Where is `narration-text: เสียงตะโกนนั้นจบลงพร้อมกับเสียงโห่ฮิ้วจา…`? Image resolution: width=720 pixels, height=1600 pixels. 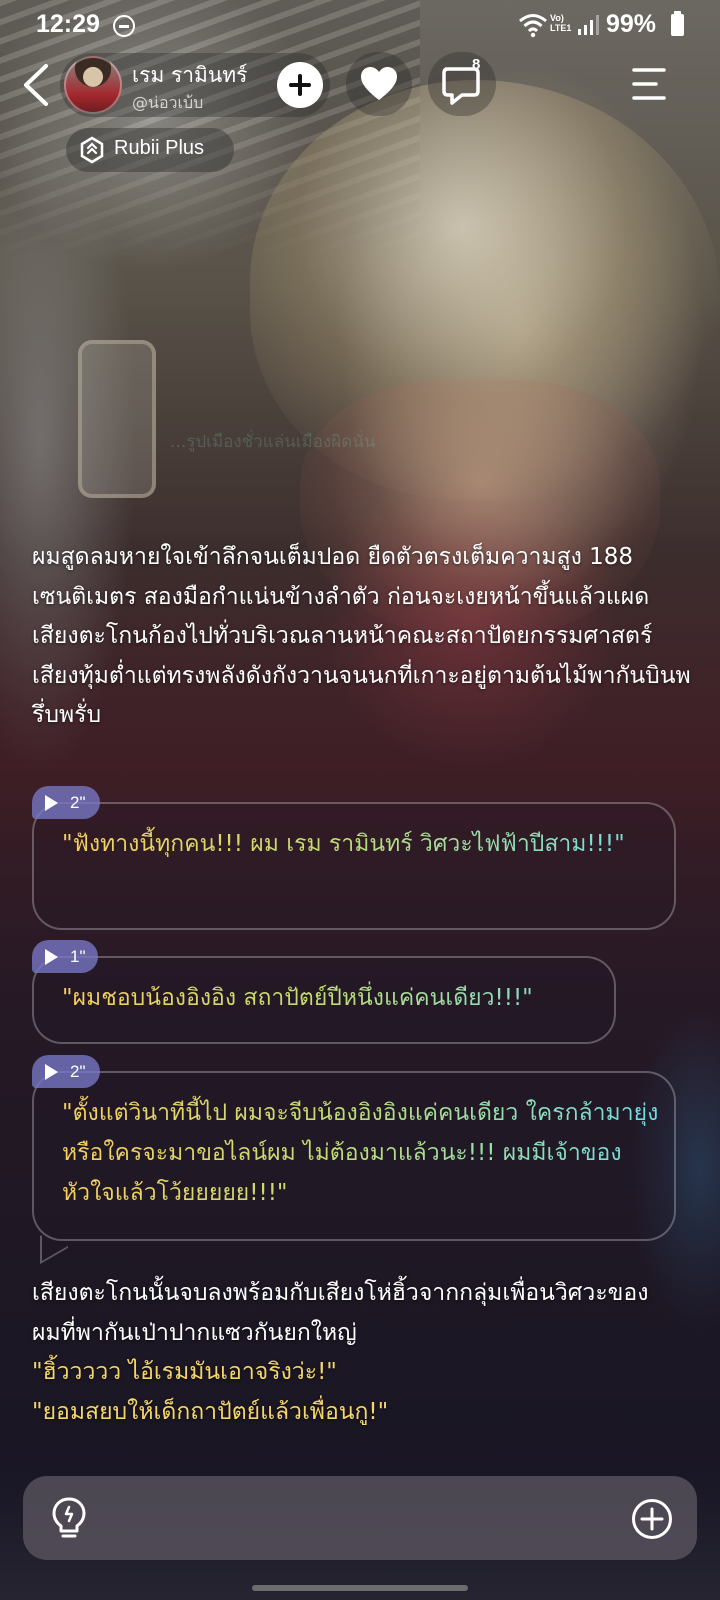
narration-text: เสียงตะโกนนั้นจบลงพร้อมกับเสียงโห่ฮิ้วจา… is located at coordinates (352, 1353).